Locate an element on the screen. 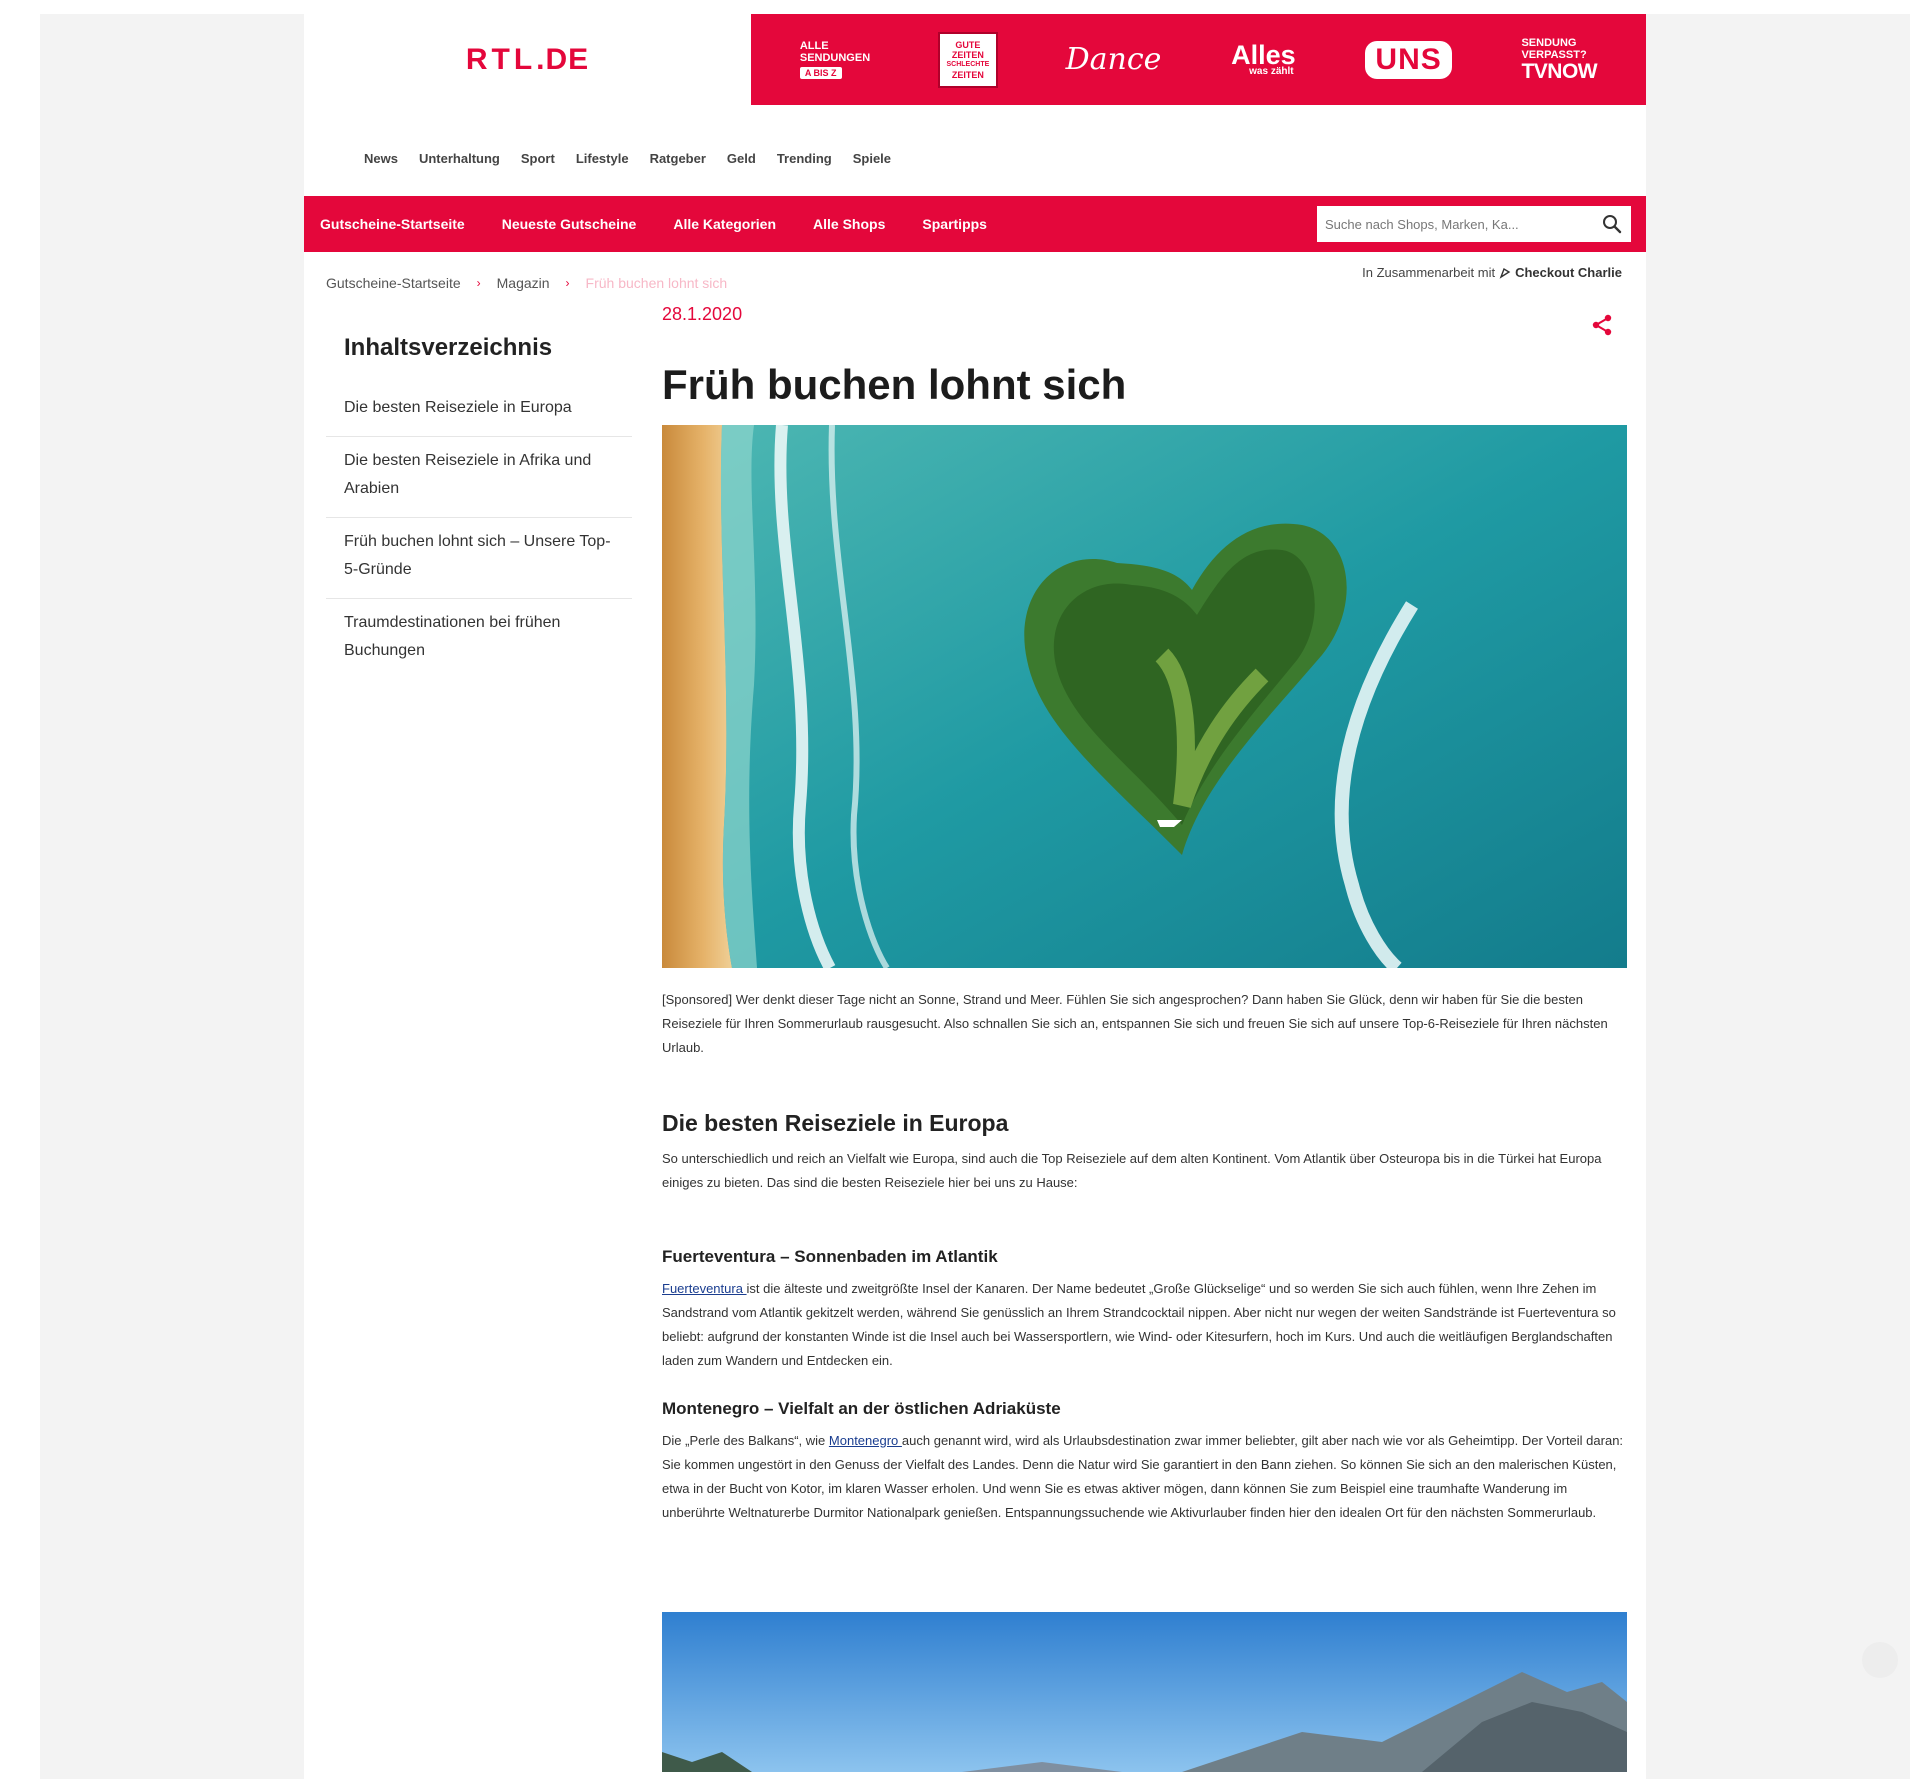  nav-item-ratgeber: Ratgeber is located at coordinates (678, 158).